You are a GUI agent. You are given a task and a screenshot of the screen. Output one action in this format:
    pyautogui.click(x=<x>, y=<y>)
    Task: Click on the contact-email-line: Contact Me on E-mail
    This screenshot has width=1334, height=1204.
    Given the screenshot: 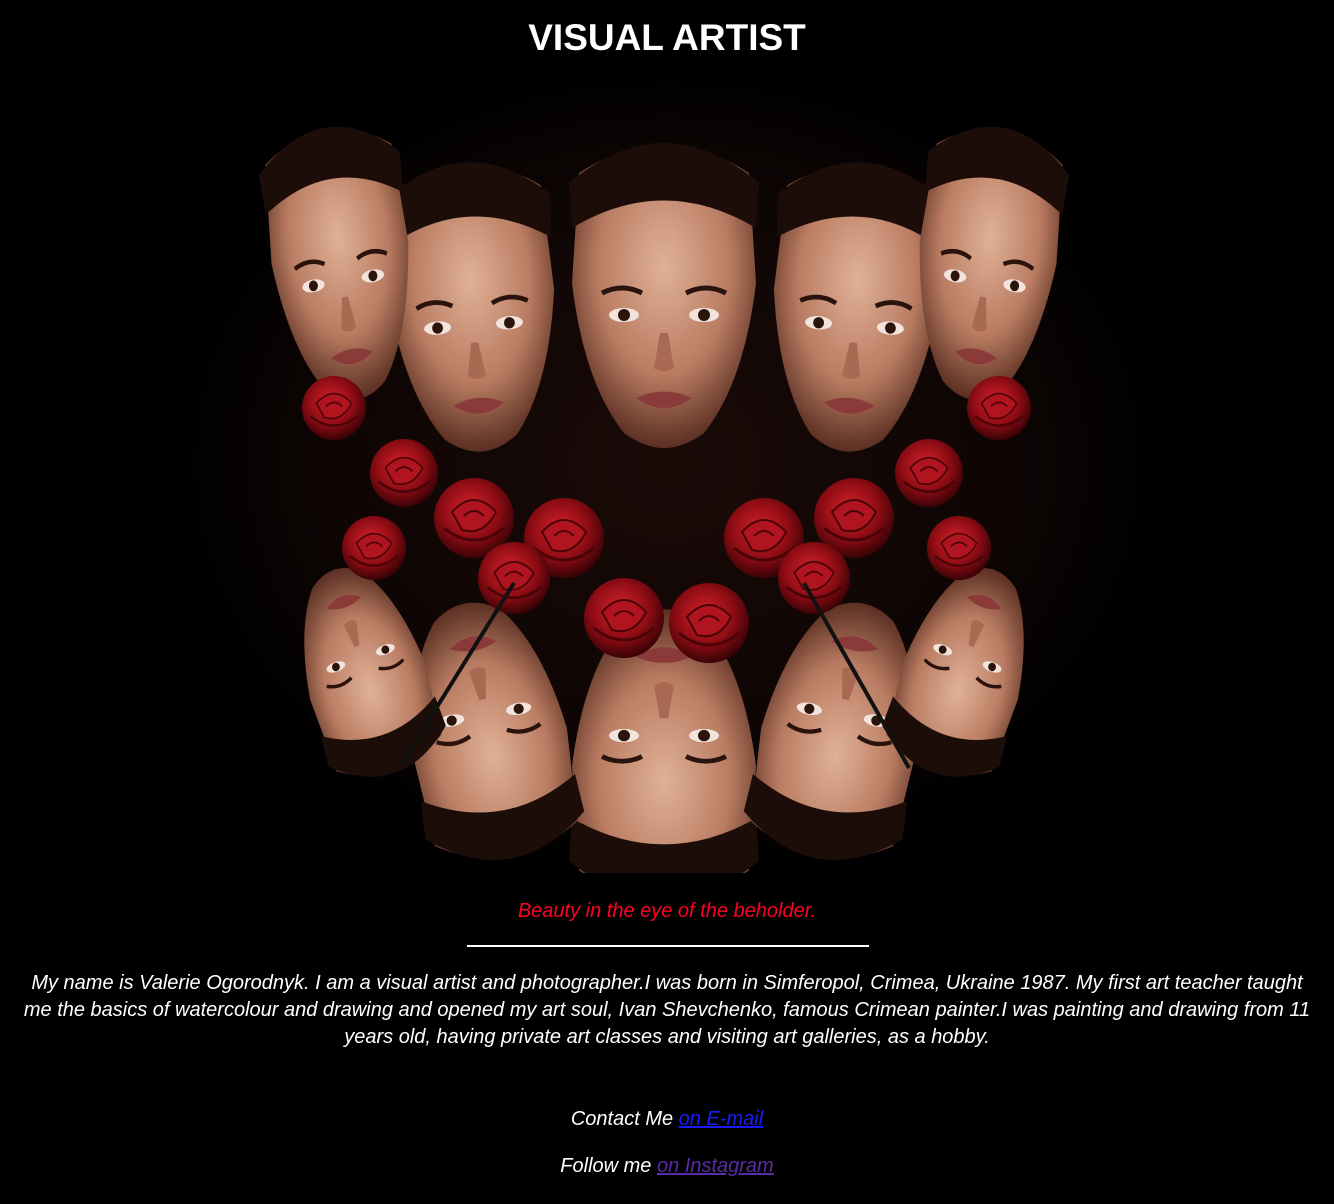 What is the action you would take?
    pyautogui.click(x=667, y=1119)
    